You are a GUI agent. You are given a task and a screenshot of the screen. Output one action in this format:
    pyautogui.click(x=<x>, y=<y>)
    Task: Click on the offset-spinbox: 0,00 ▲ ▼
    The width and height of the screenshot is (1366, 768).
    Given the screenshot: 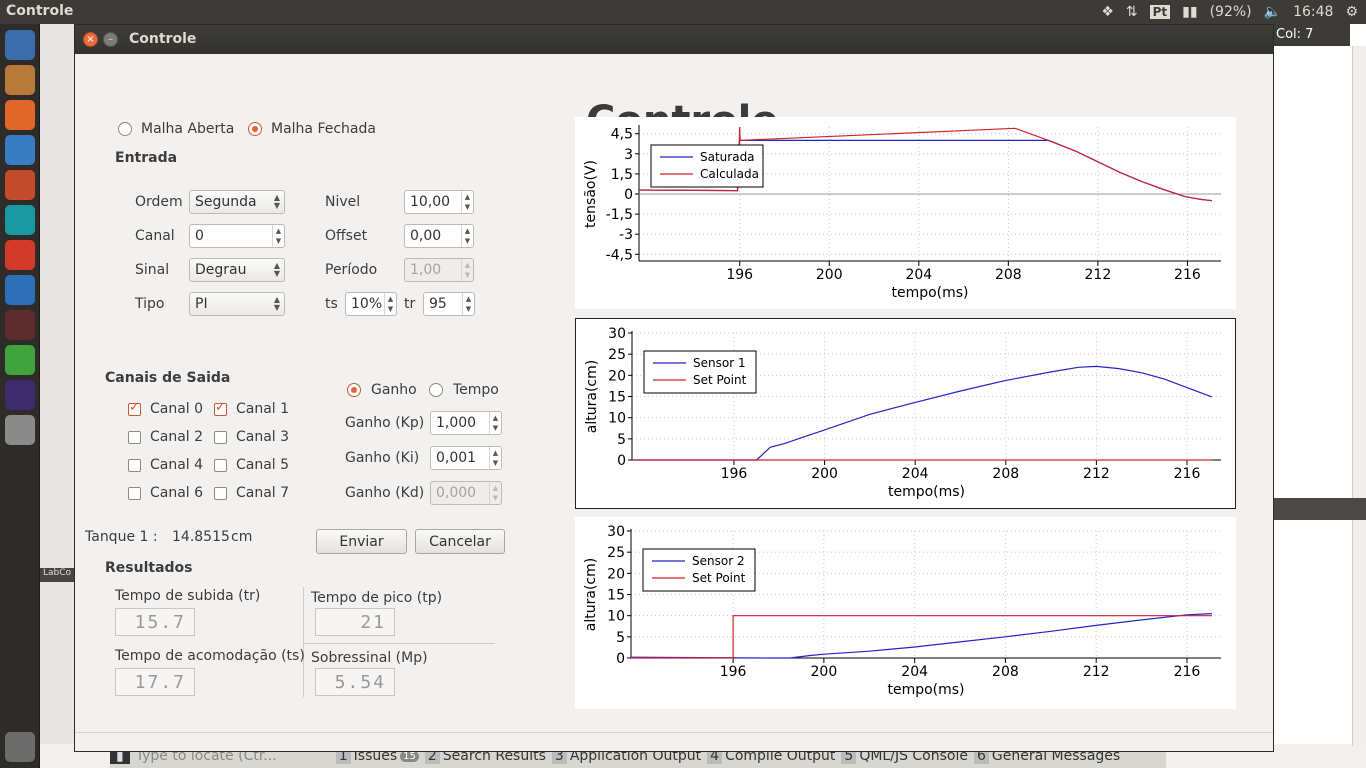 What is the action you would take?
    pyautogui.click(x=439, y=236)
    